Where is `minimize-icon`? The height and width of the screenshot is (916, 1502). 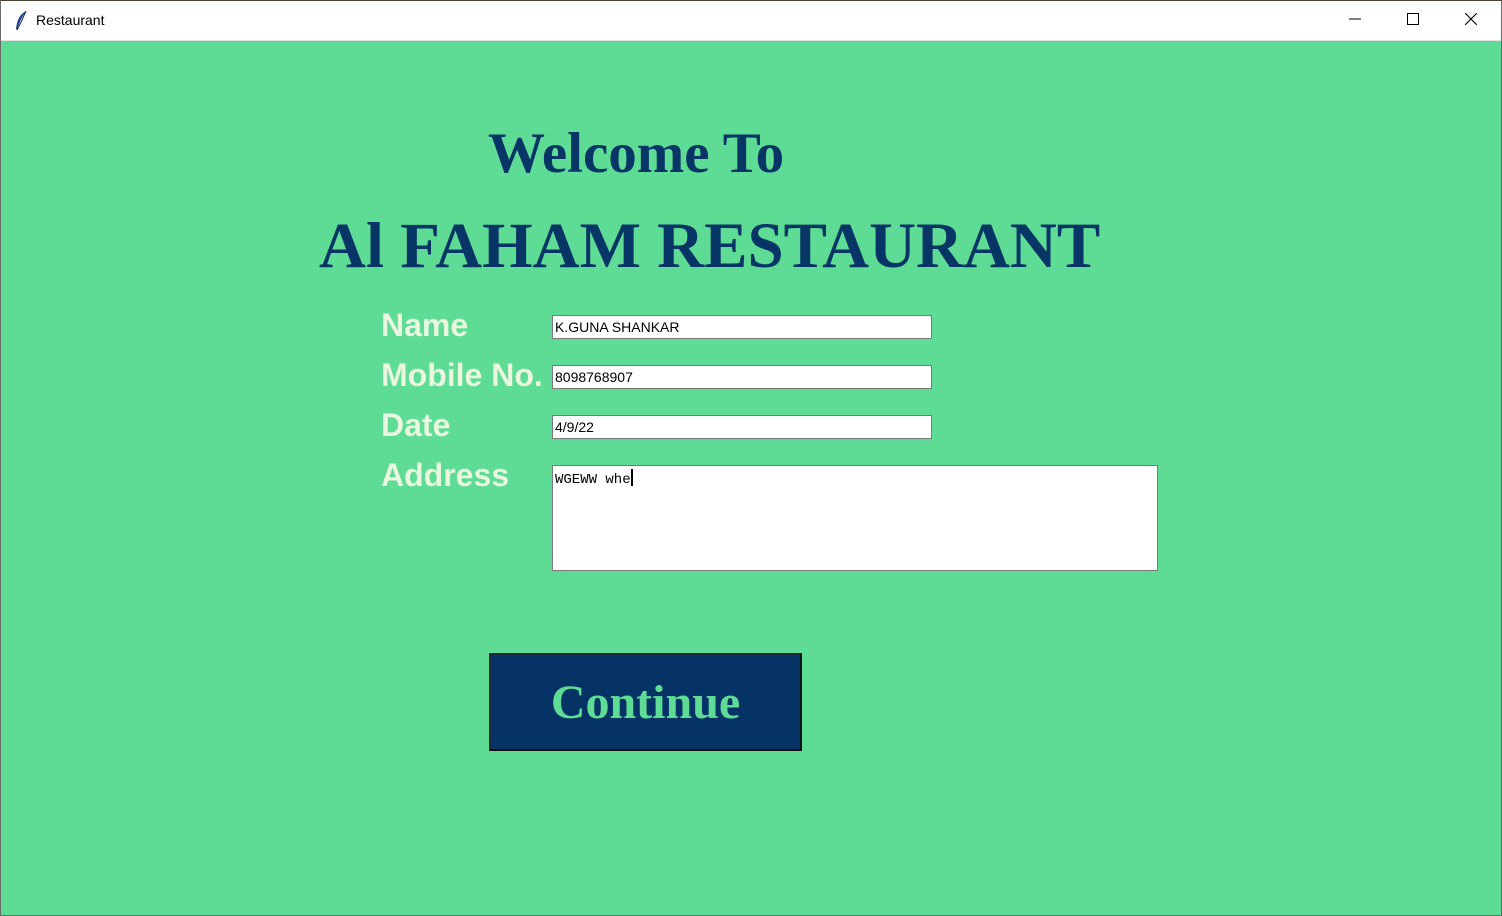
minimize-icon is located at coordinates (1355, 21).